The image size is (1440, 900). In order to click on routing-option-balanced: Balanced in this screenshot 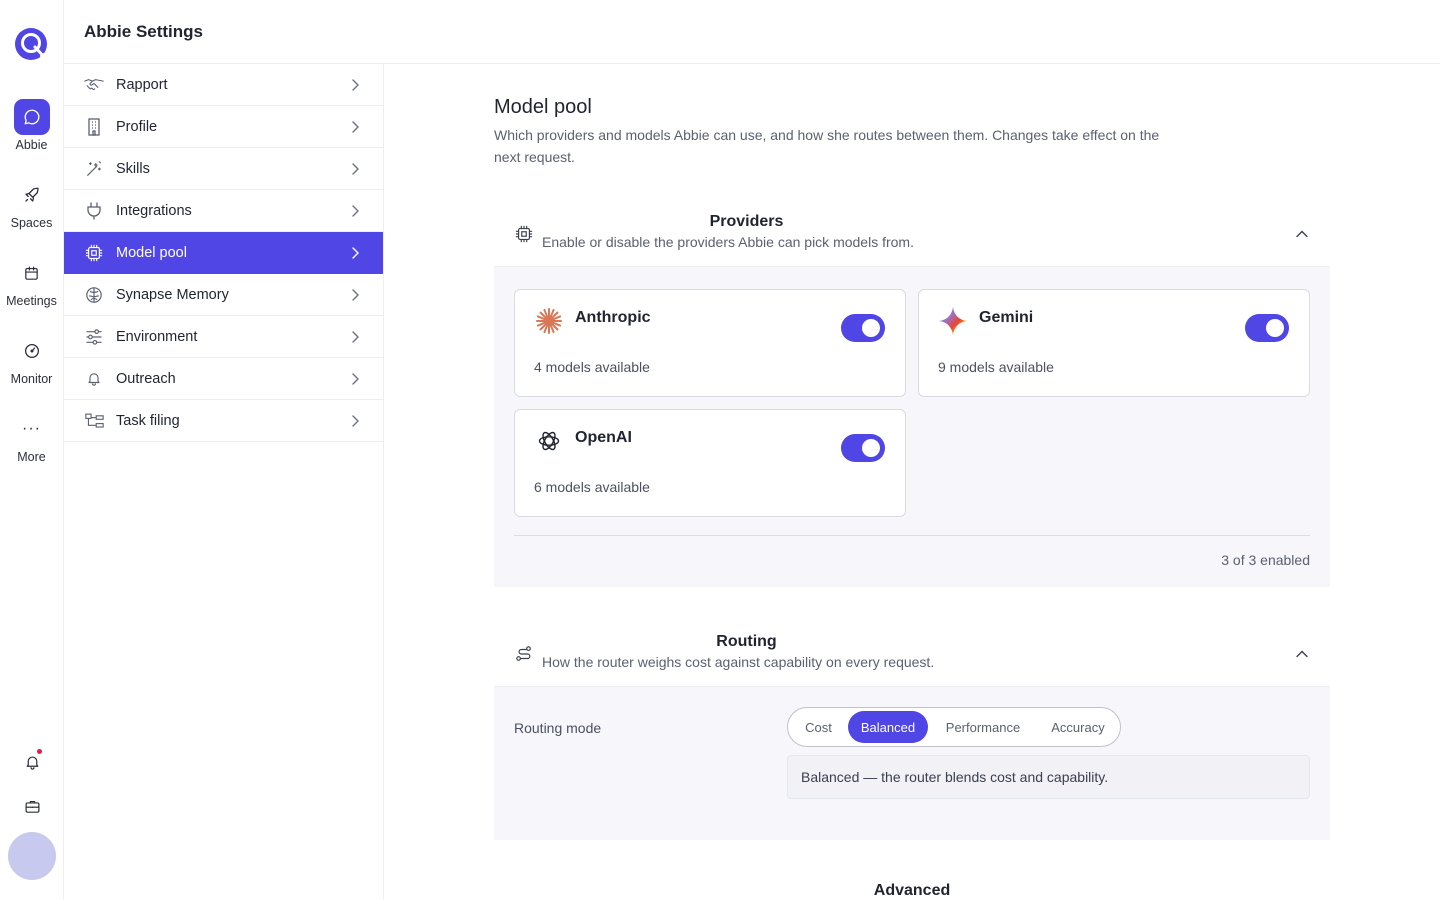, I will do `click(888, 727)`.